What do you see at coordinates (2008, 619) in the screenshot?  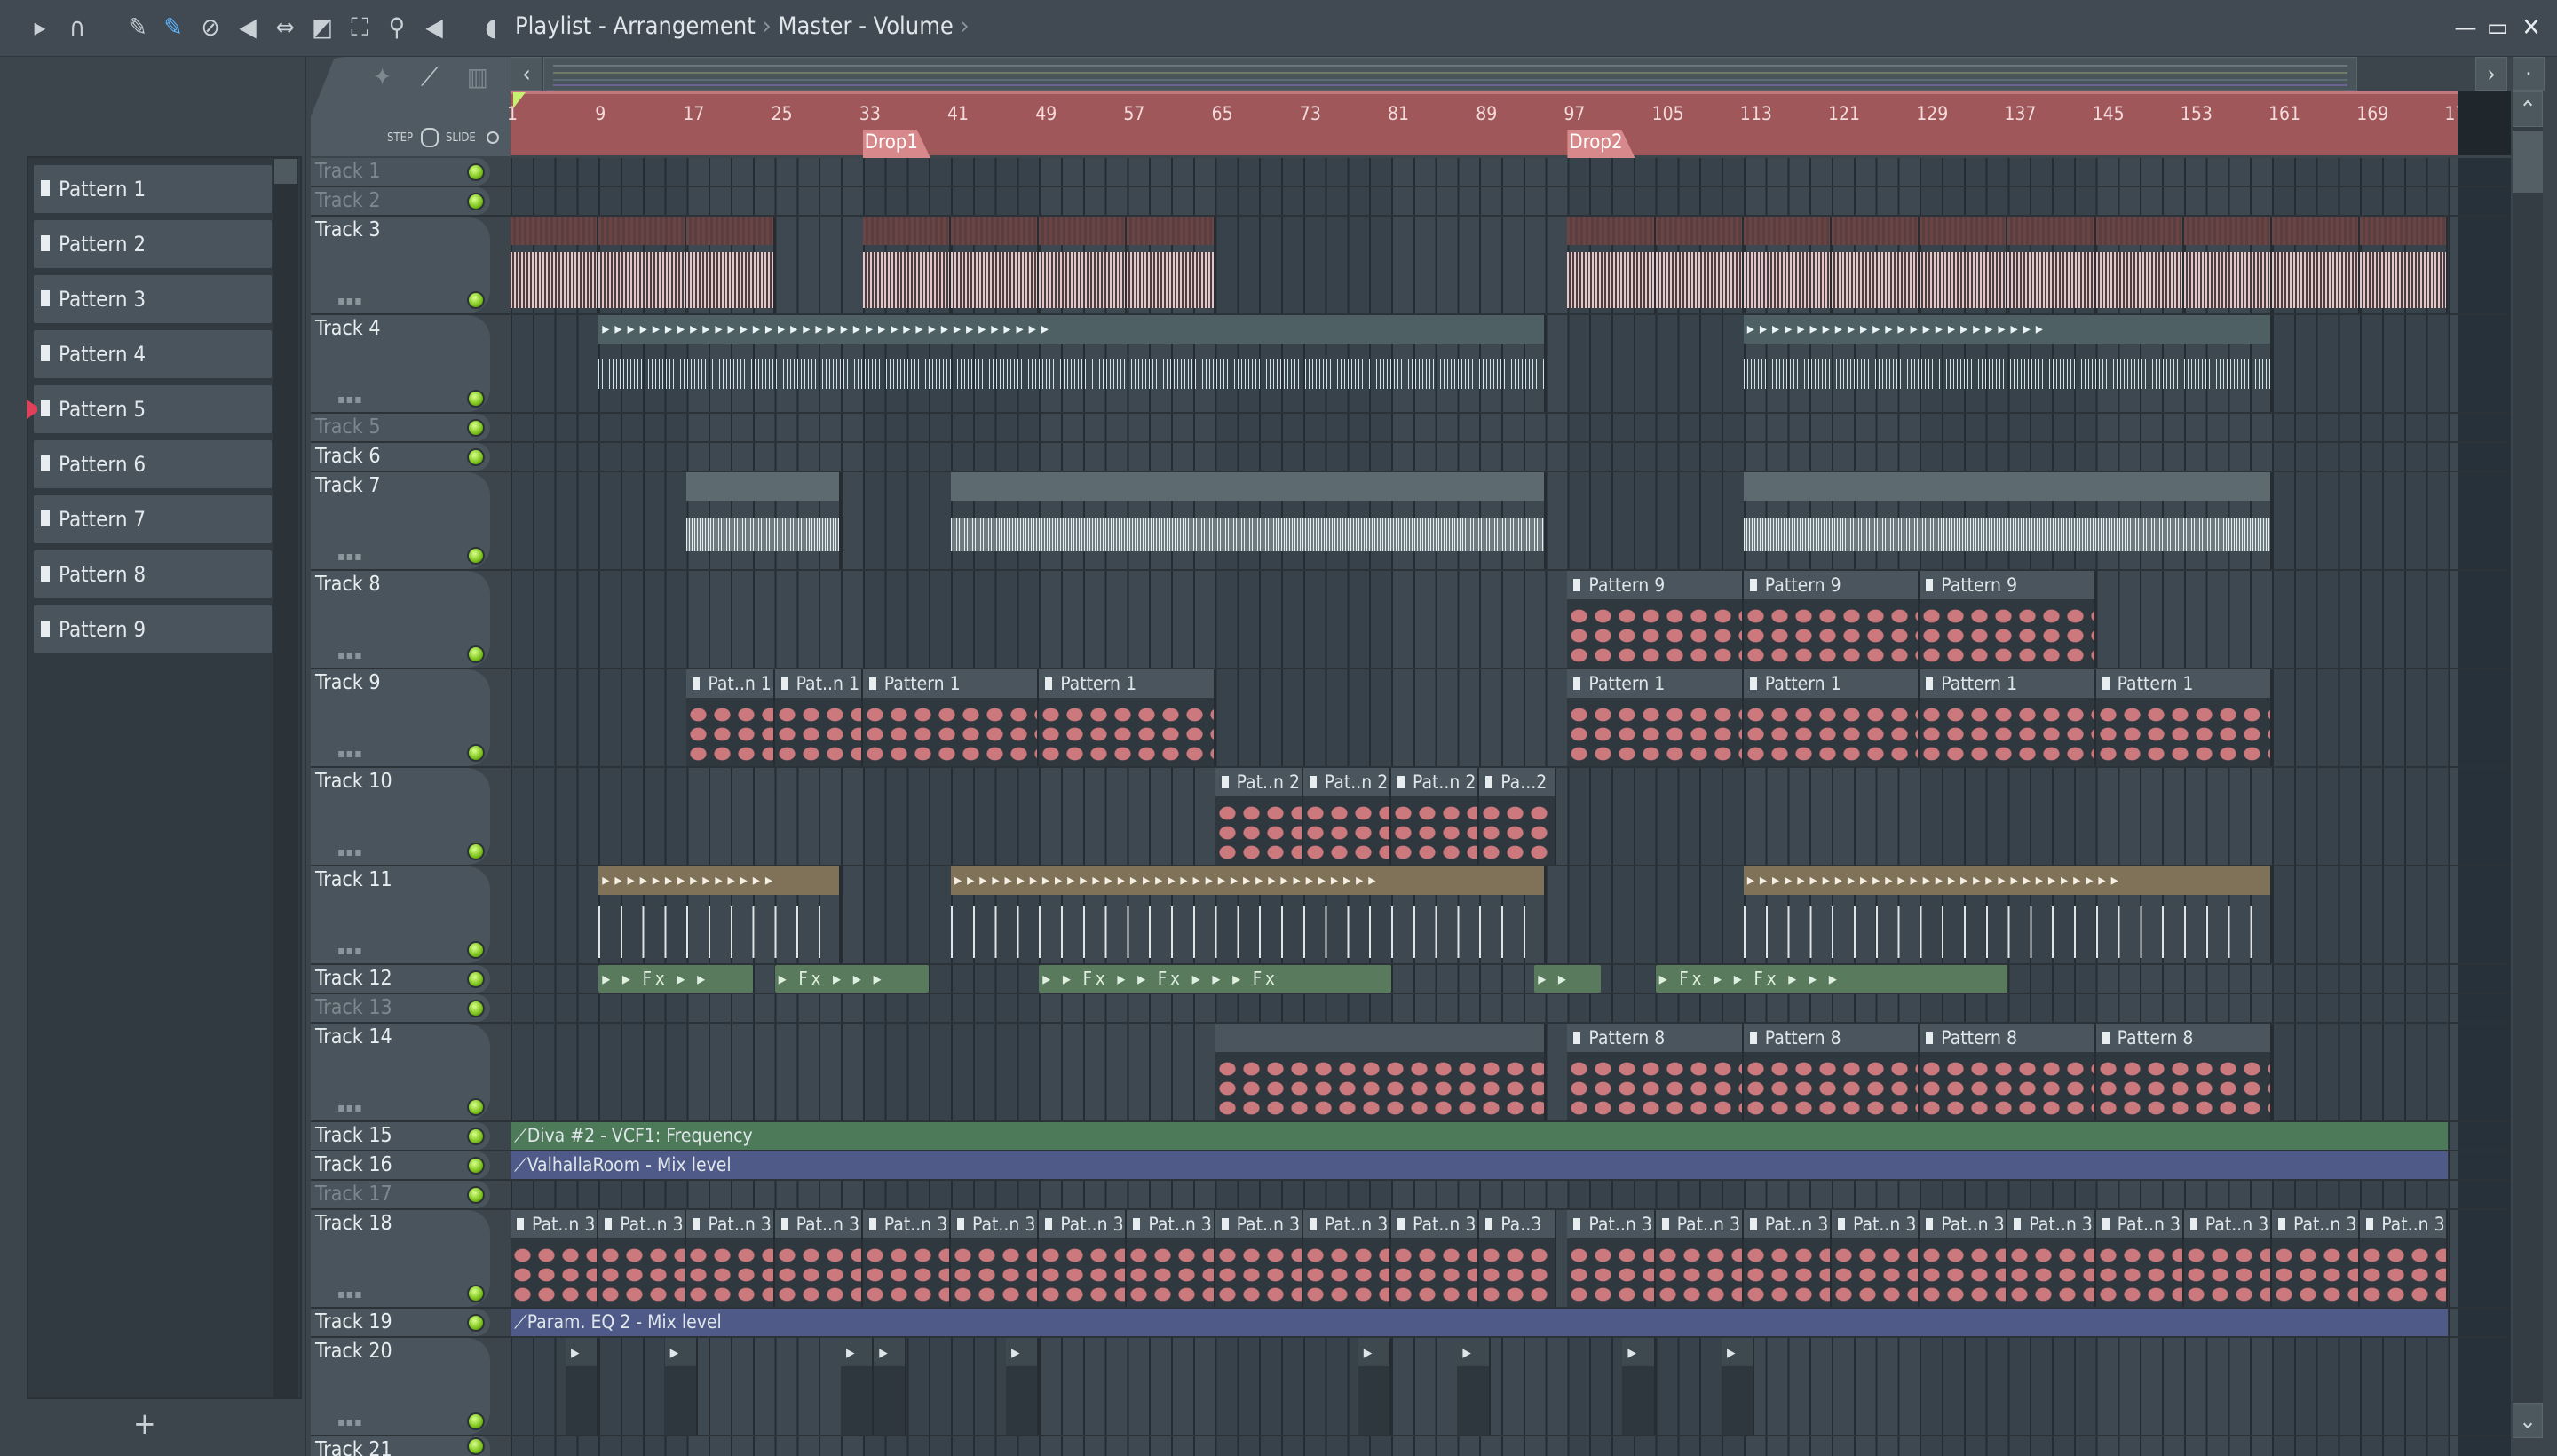 I see `pattern-clip: Pattern 9` at bounding box center [2008, 619].